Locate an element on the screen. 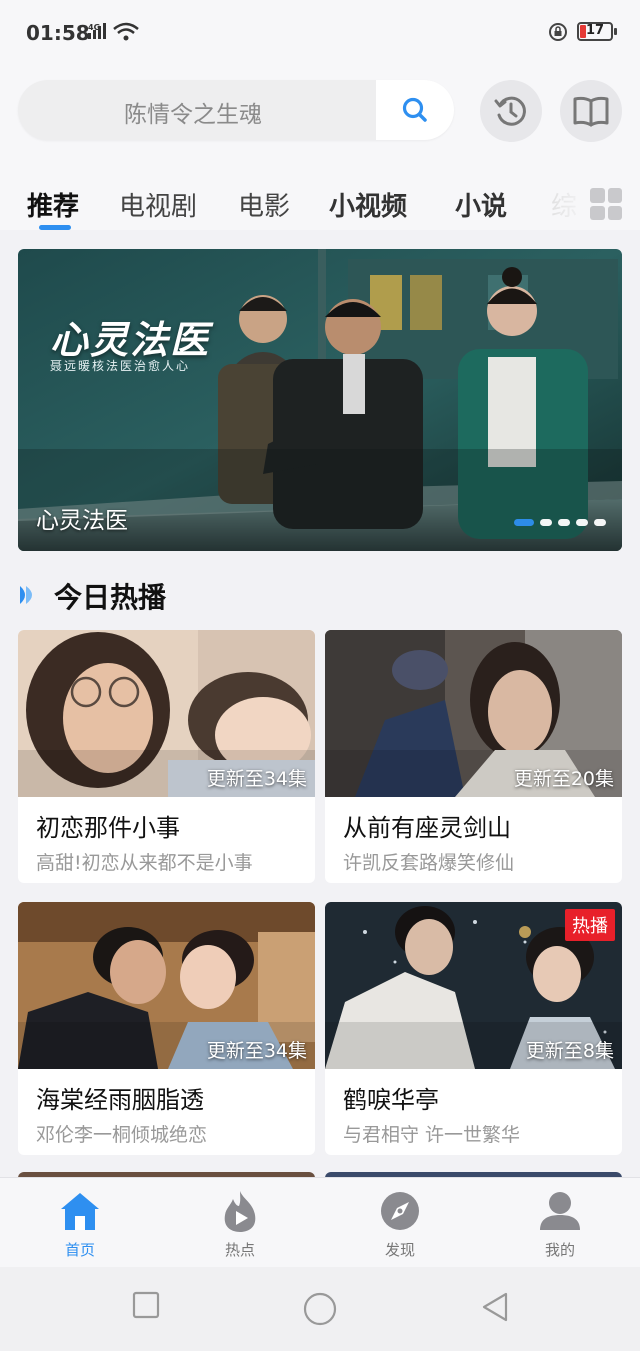 This screenshot has width=640, height=1351. nav-home: 首页 is located at coordinates (80, 1223).